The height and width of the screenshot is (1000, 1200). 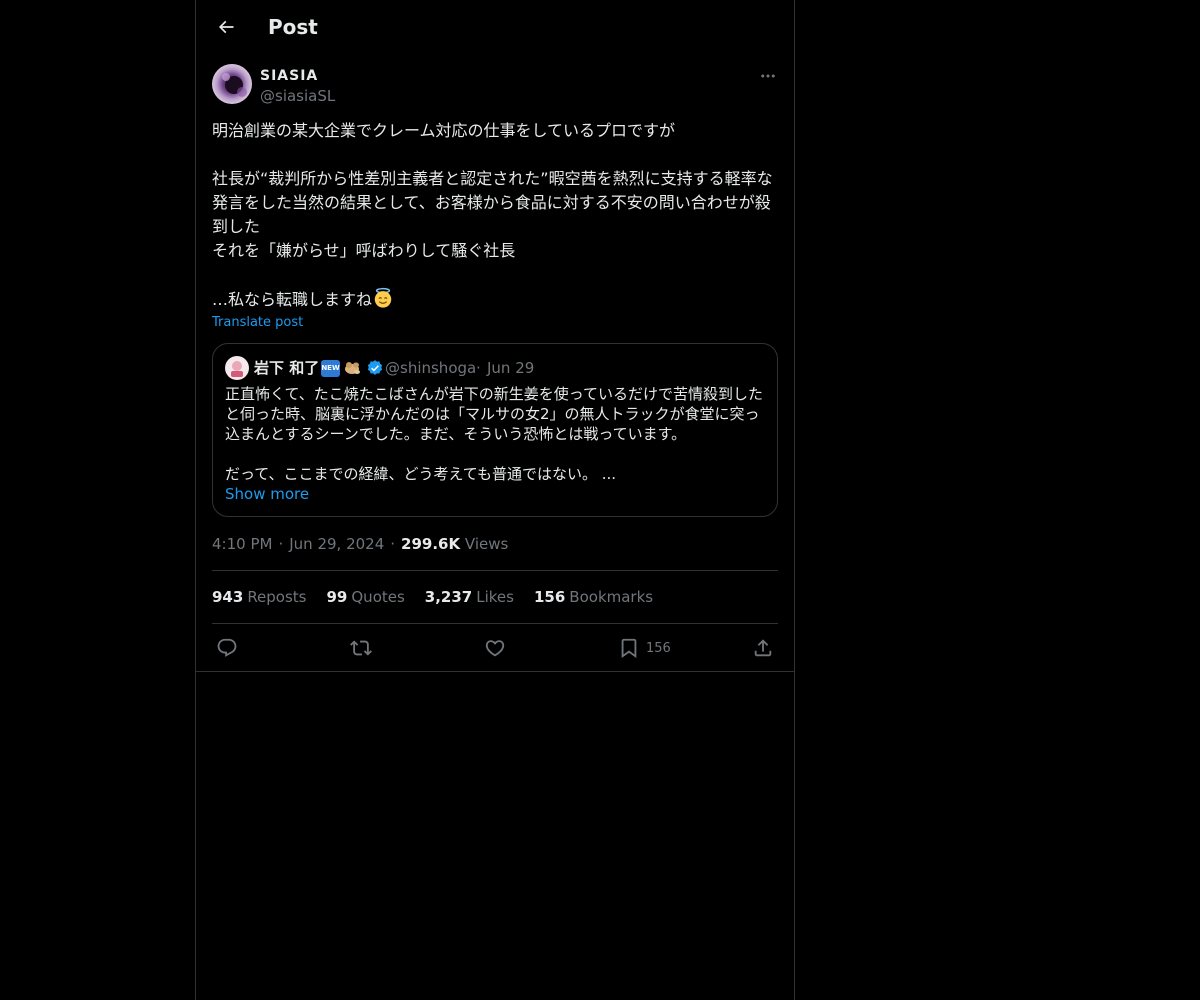 I want to click on views-count: 299.6K, so click(x=431, y=544).